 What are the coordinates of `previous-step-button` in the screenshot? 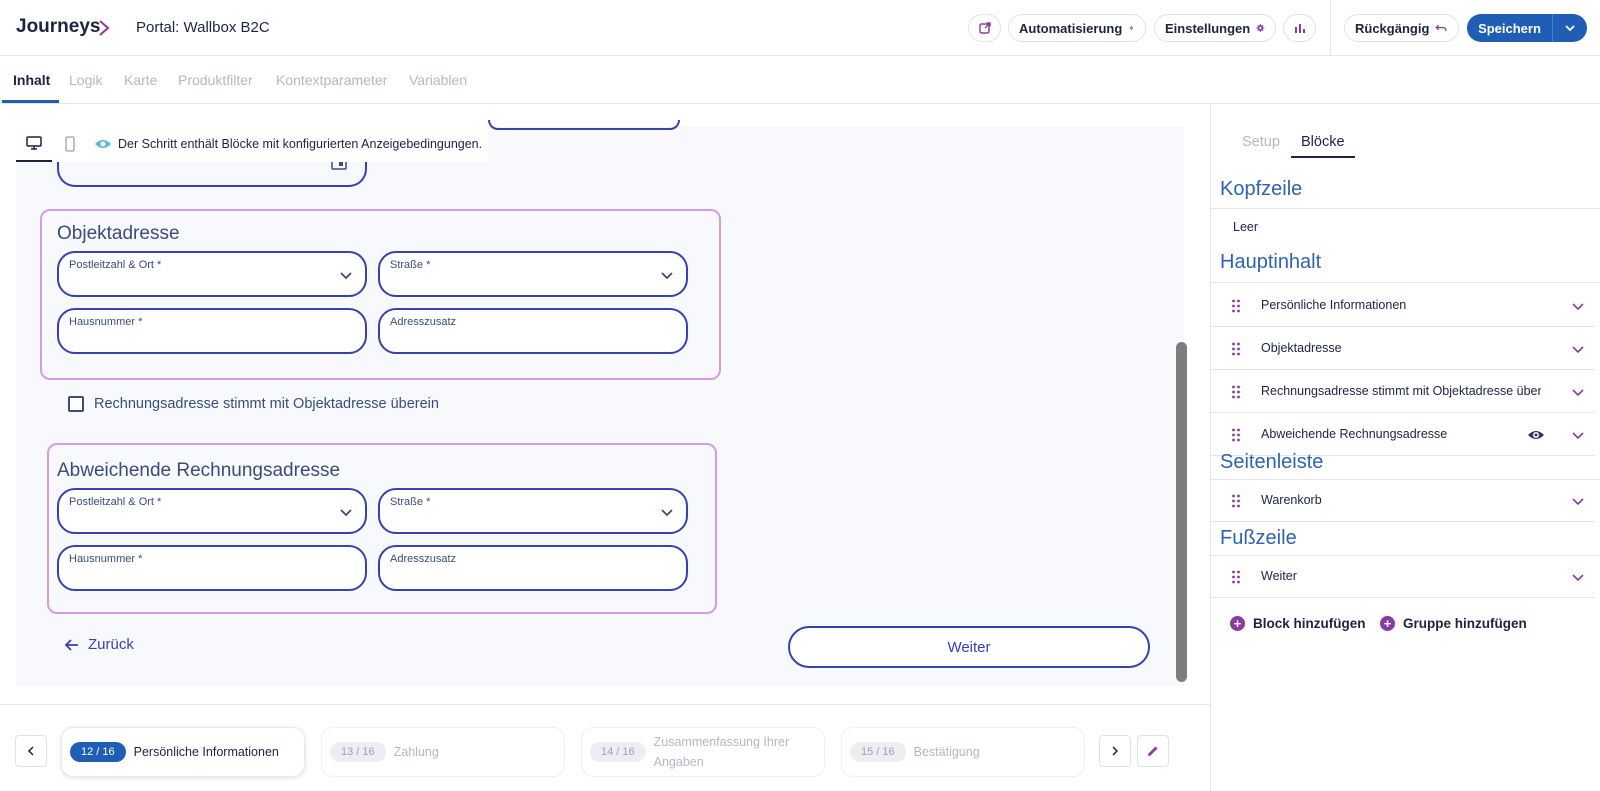 It's located at (31, 751).